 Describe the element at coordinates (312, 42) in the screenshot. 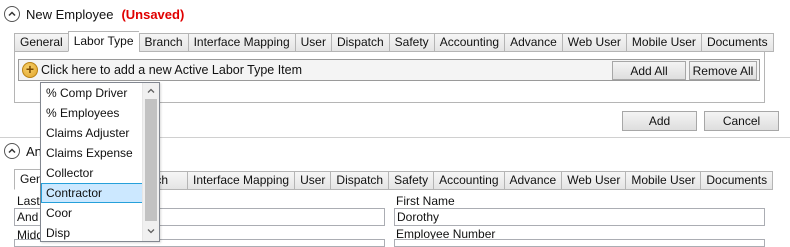

I see `tab-user: User` at that location.